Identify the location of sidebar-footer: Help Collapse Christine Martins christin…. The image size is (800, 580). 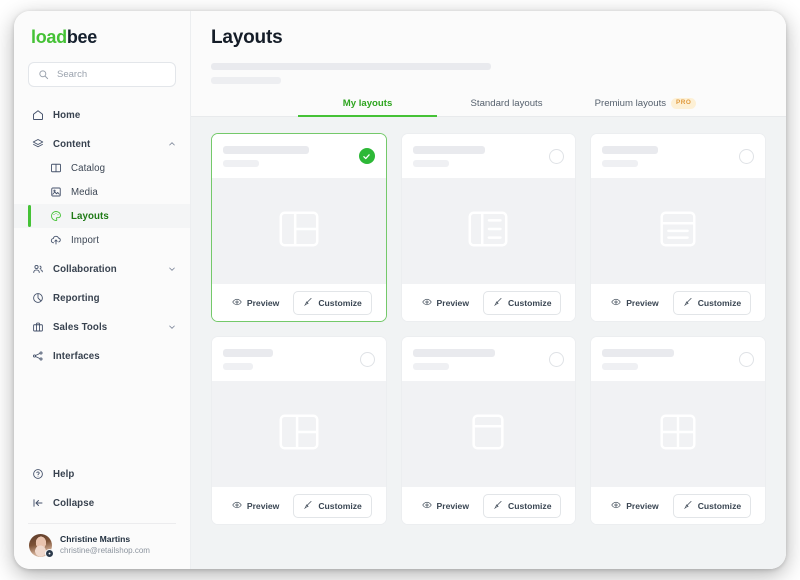
(102, 515).